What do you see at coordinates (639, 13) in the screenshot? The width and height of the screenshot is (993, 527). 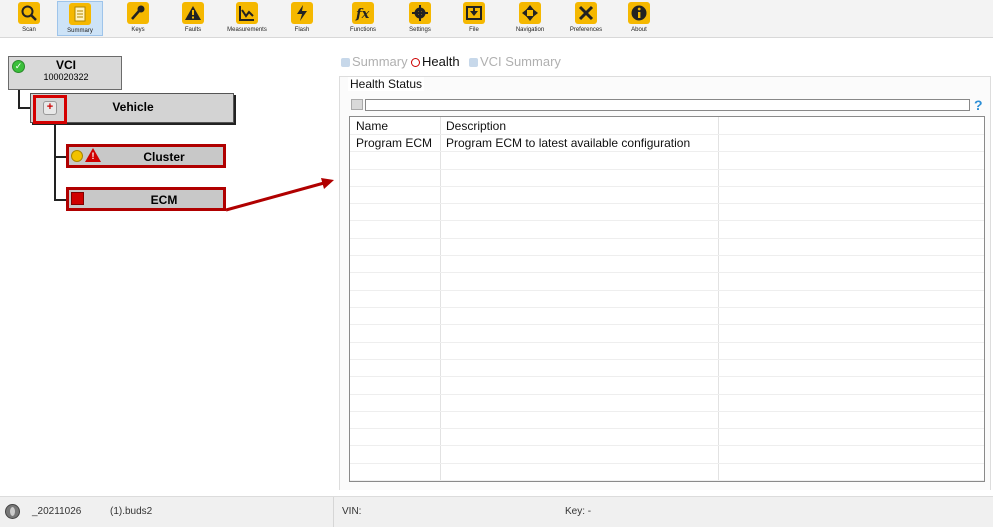 I see `info-icon` at bounding box center [639, 13].